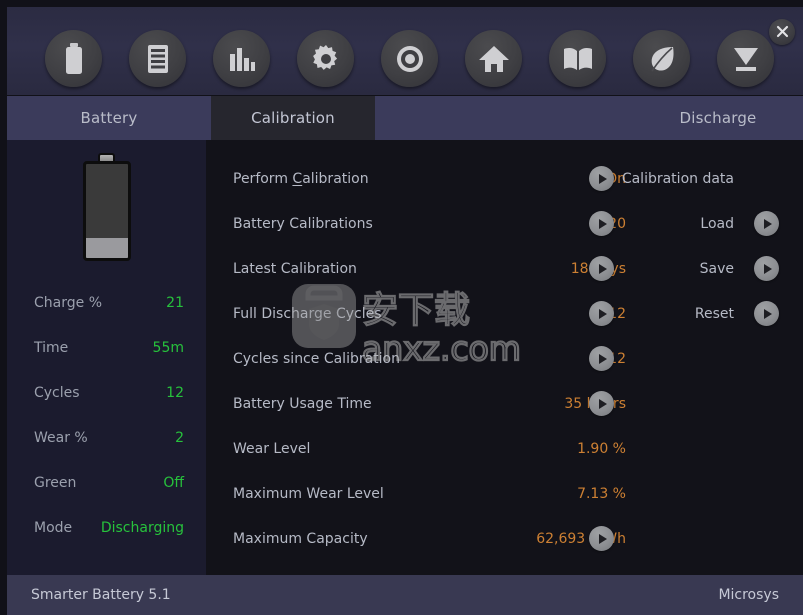  I want to click on calibration-data-title-row: Calibration data, so click(700, 178).